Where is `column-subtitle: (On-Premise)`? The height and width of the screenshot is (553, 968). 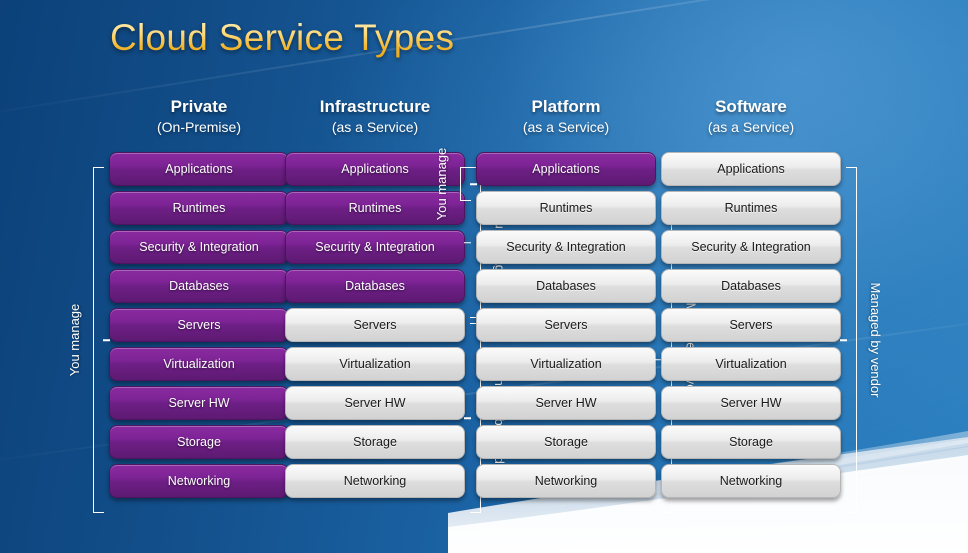 column-subtitle: (On-Premise) is located at coordinates (198, 127).